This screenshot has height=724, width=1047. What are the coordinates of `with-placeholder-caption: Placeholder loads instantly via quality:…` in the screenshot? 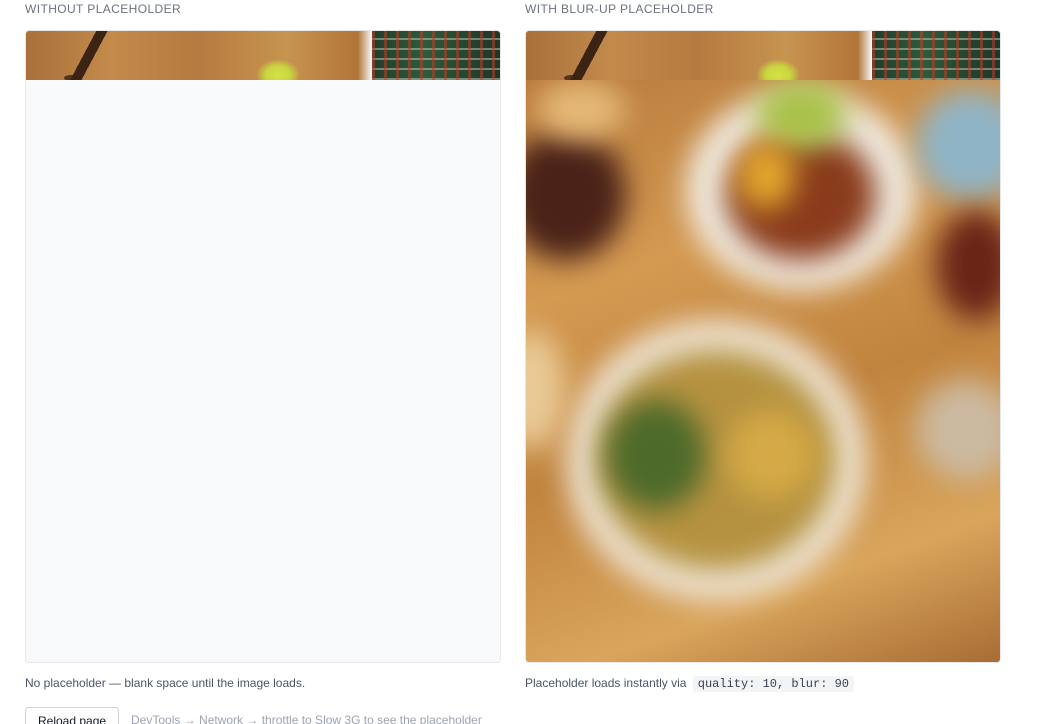 It's located at (690, 684).